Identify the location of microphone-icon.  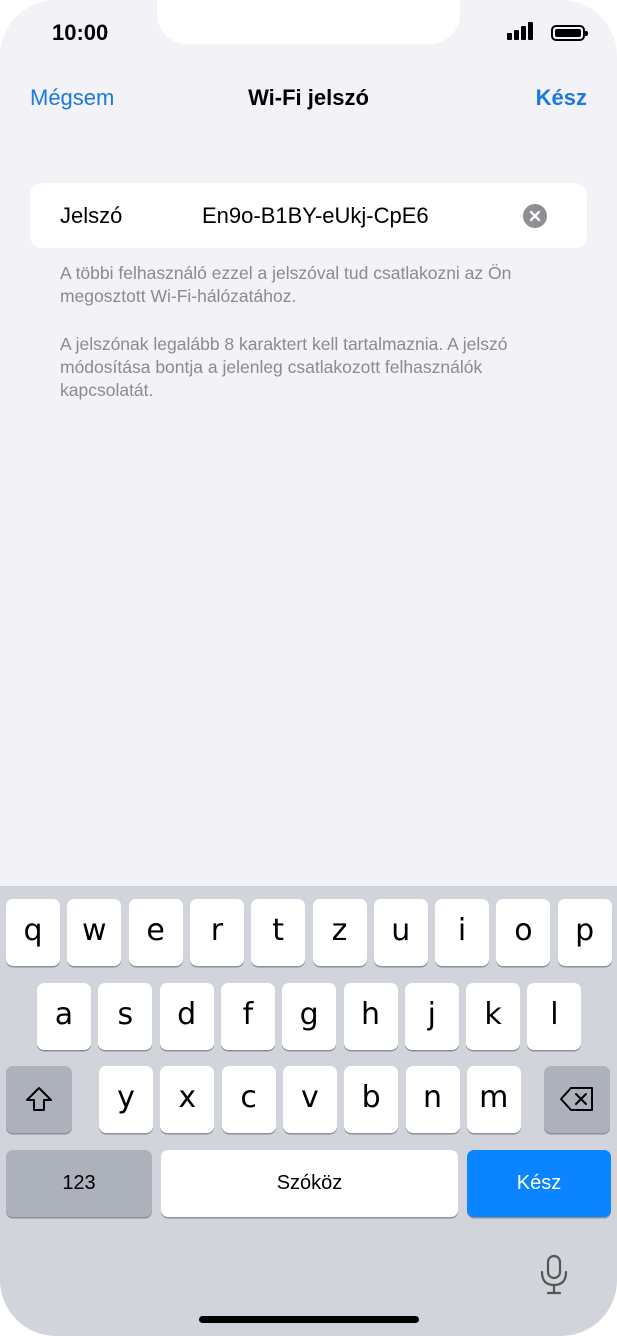
(554, 1275).